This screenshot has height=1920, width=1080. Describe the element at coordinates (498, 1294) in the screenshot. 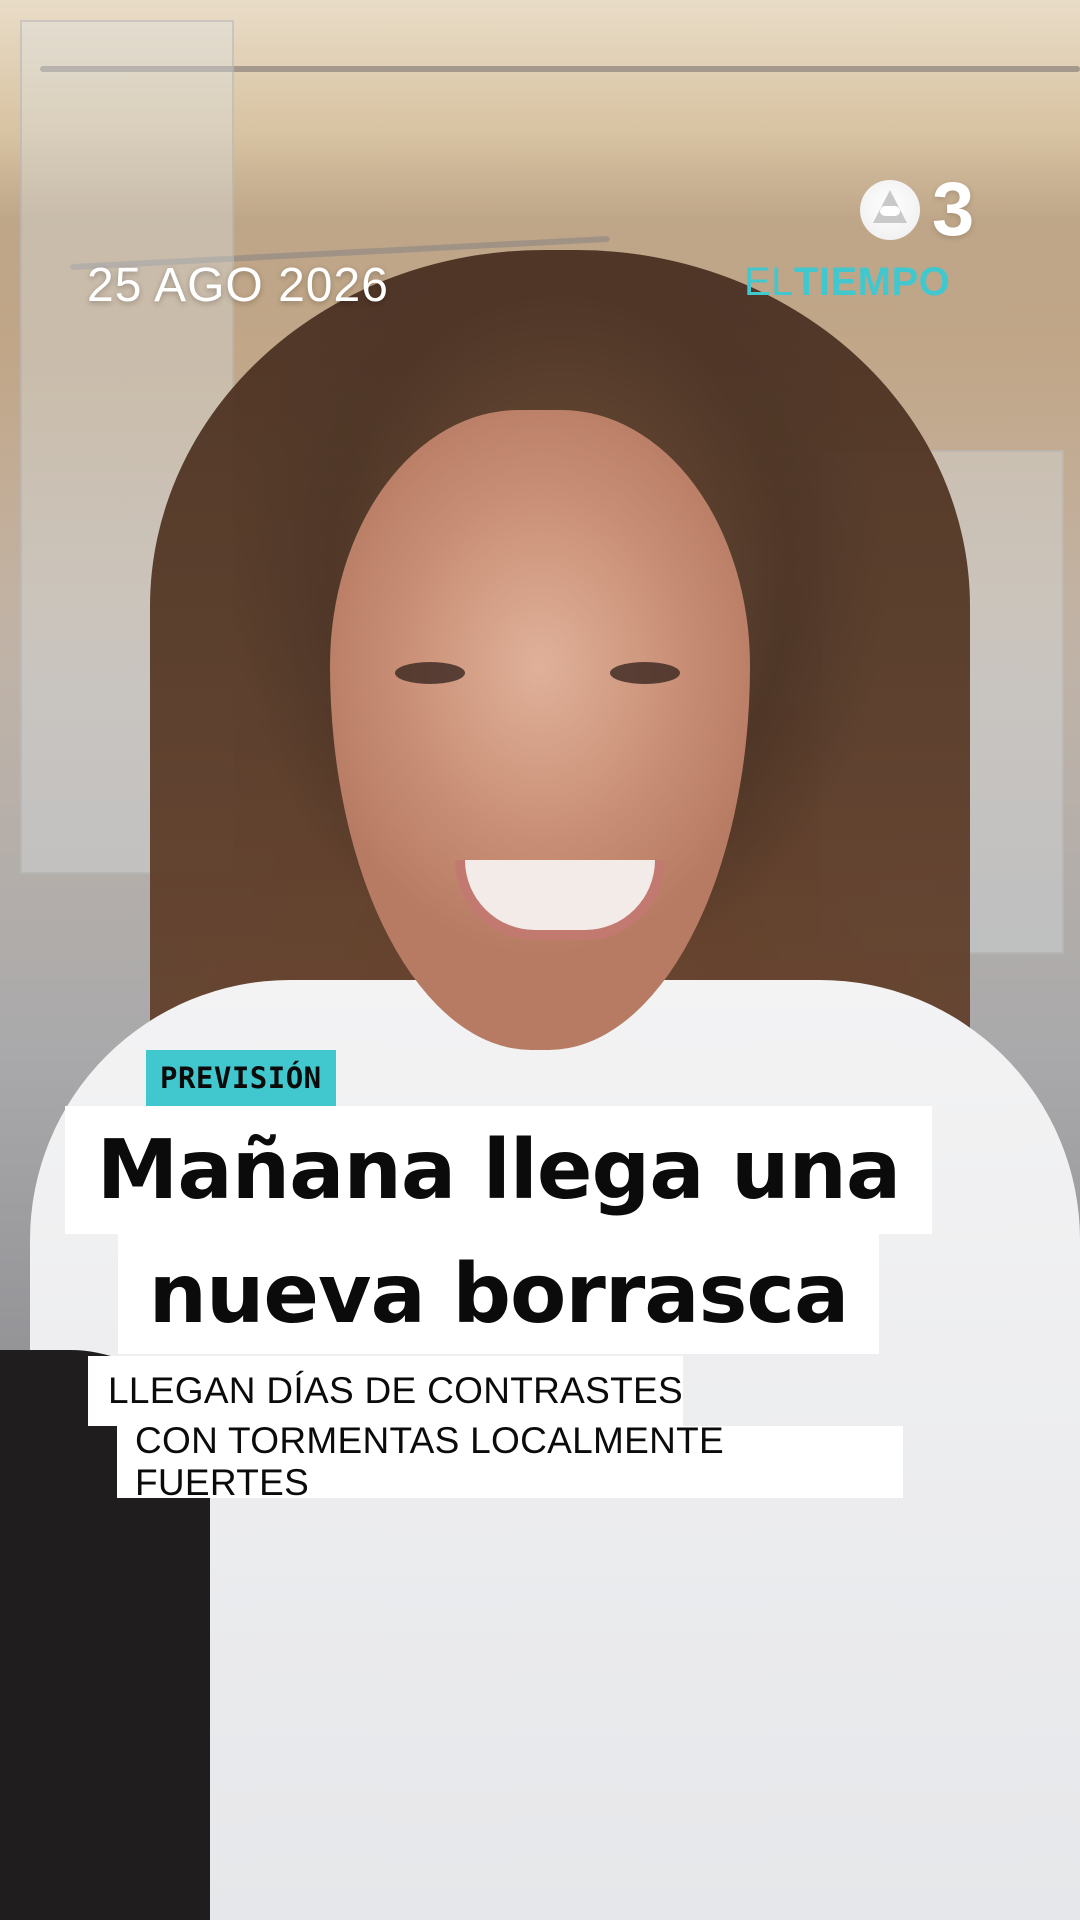

I see `headline-line-2: nueva borrasca` at that location.